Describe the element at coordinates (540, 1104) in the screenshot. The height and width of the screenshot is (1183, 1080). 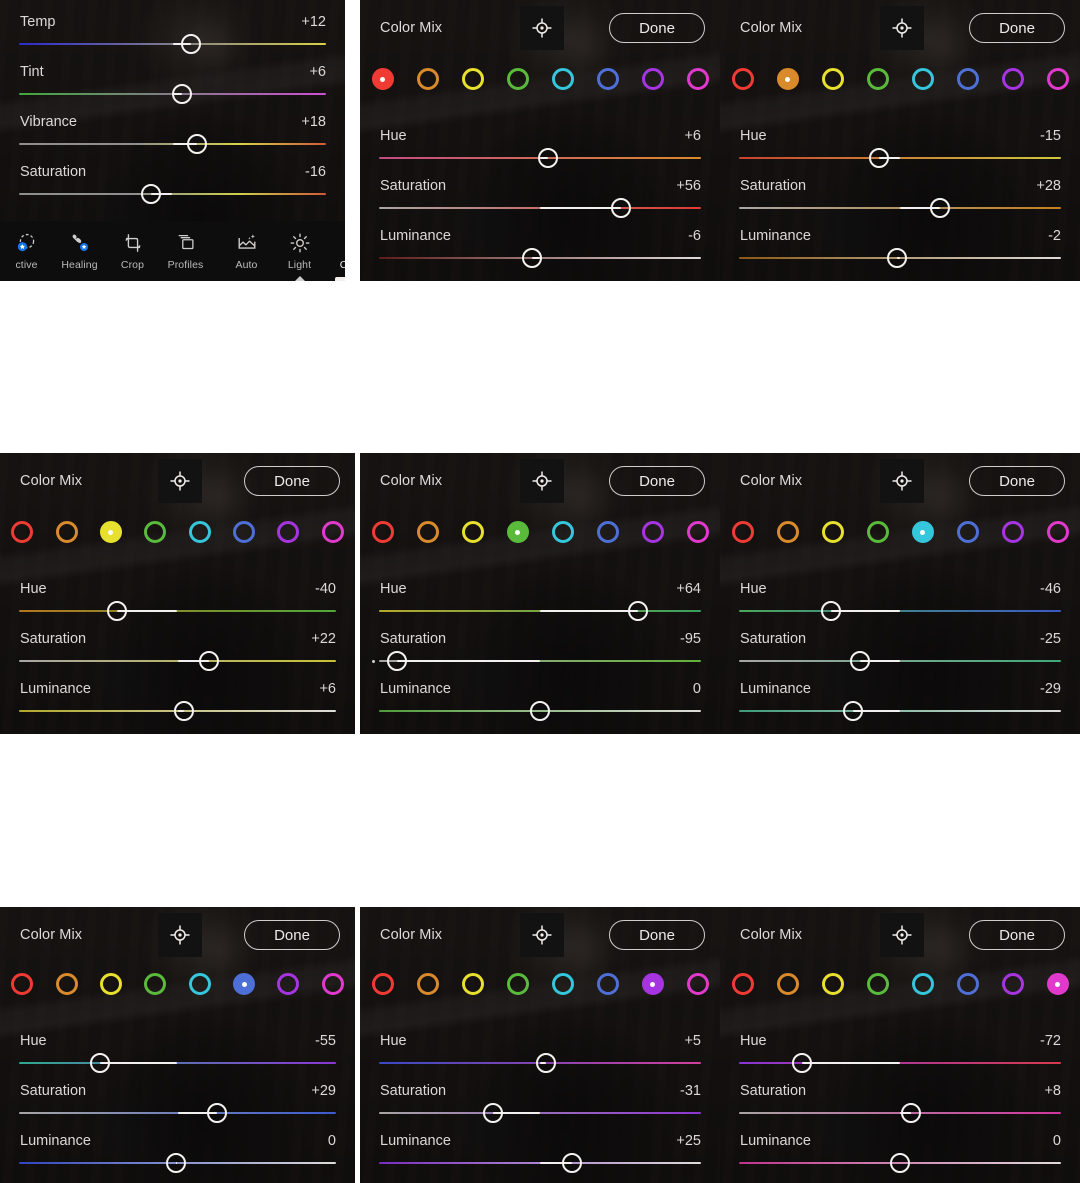
I see `slider-saturation: Saturation -31` at that location.